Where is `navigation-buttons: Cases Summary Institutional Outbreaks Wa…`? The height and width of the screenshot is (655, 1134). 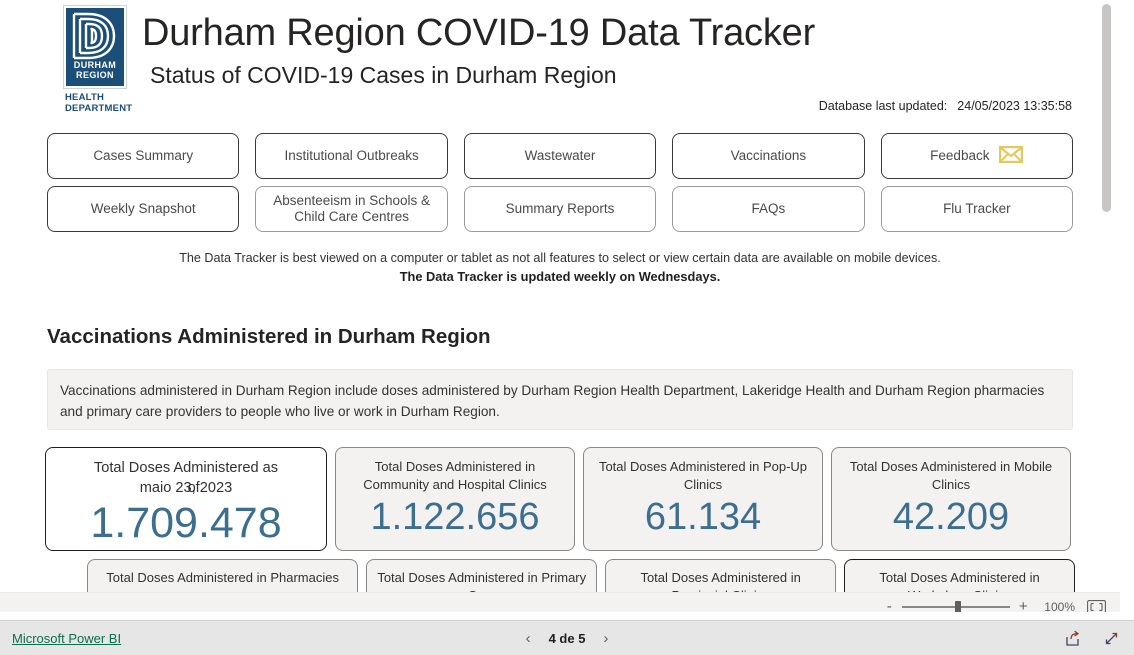
navigation-buttons: Cases Summary Institutional Outbreaks Wa… is located at coordinates (560, 186).